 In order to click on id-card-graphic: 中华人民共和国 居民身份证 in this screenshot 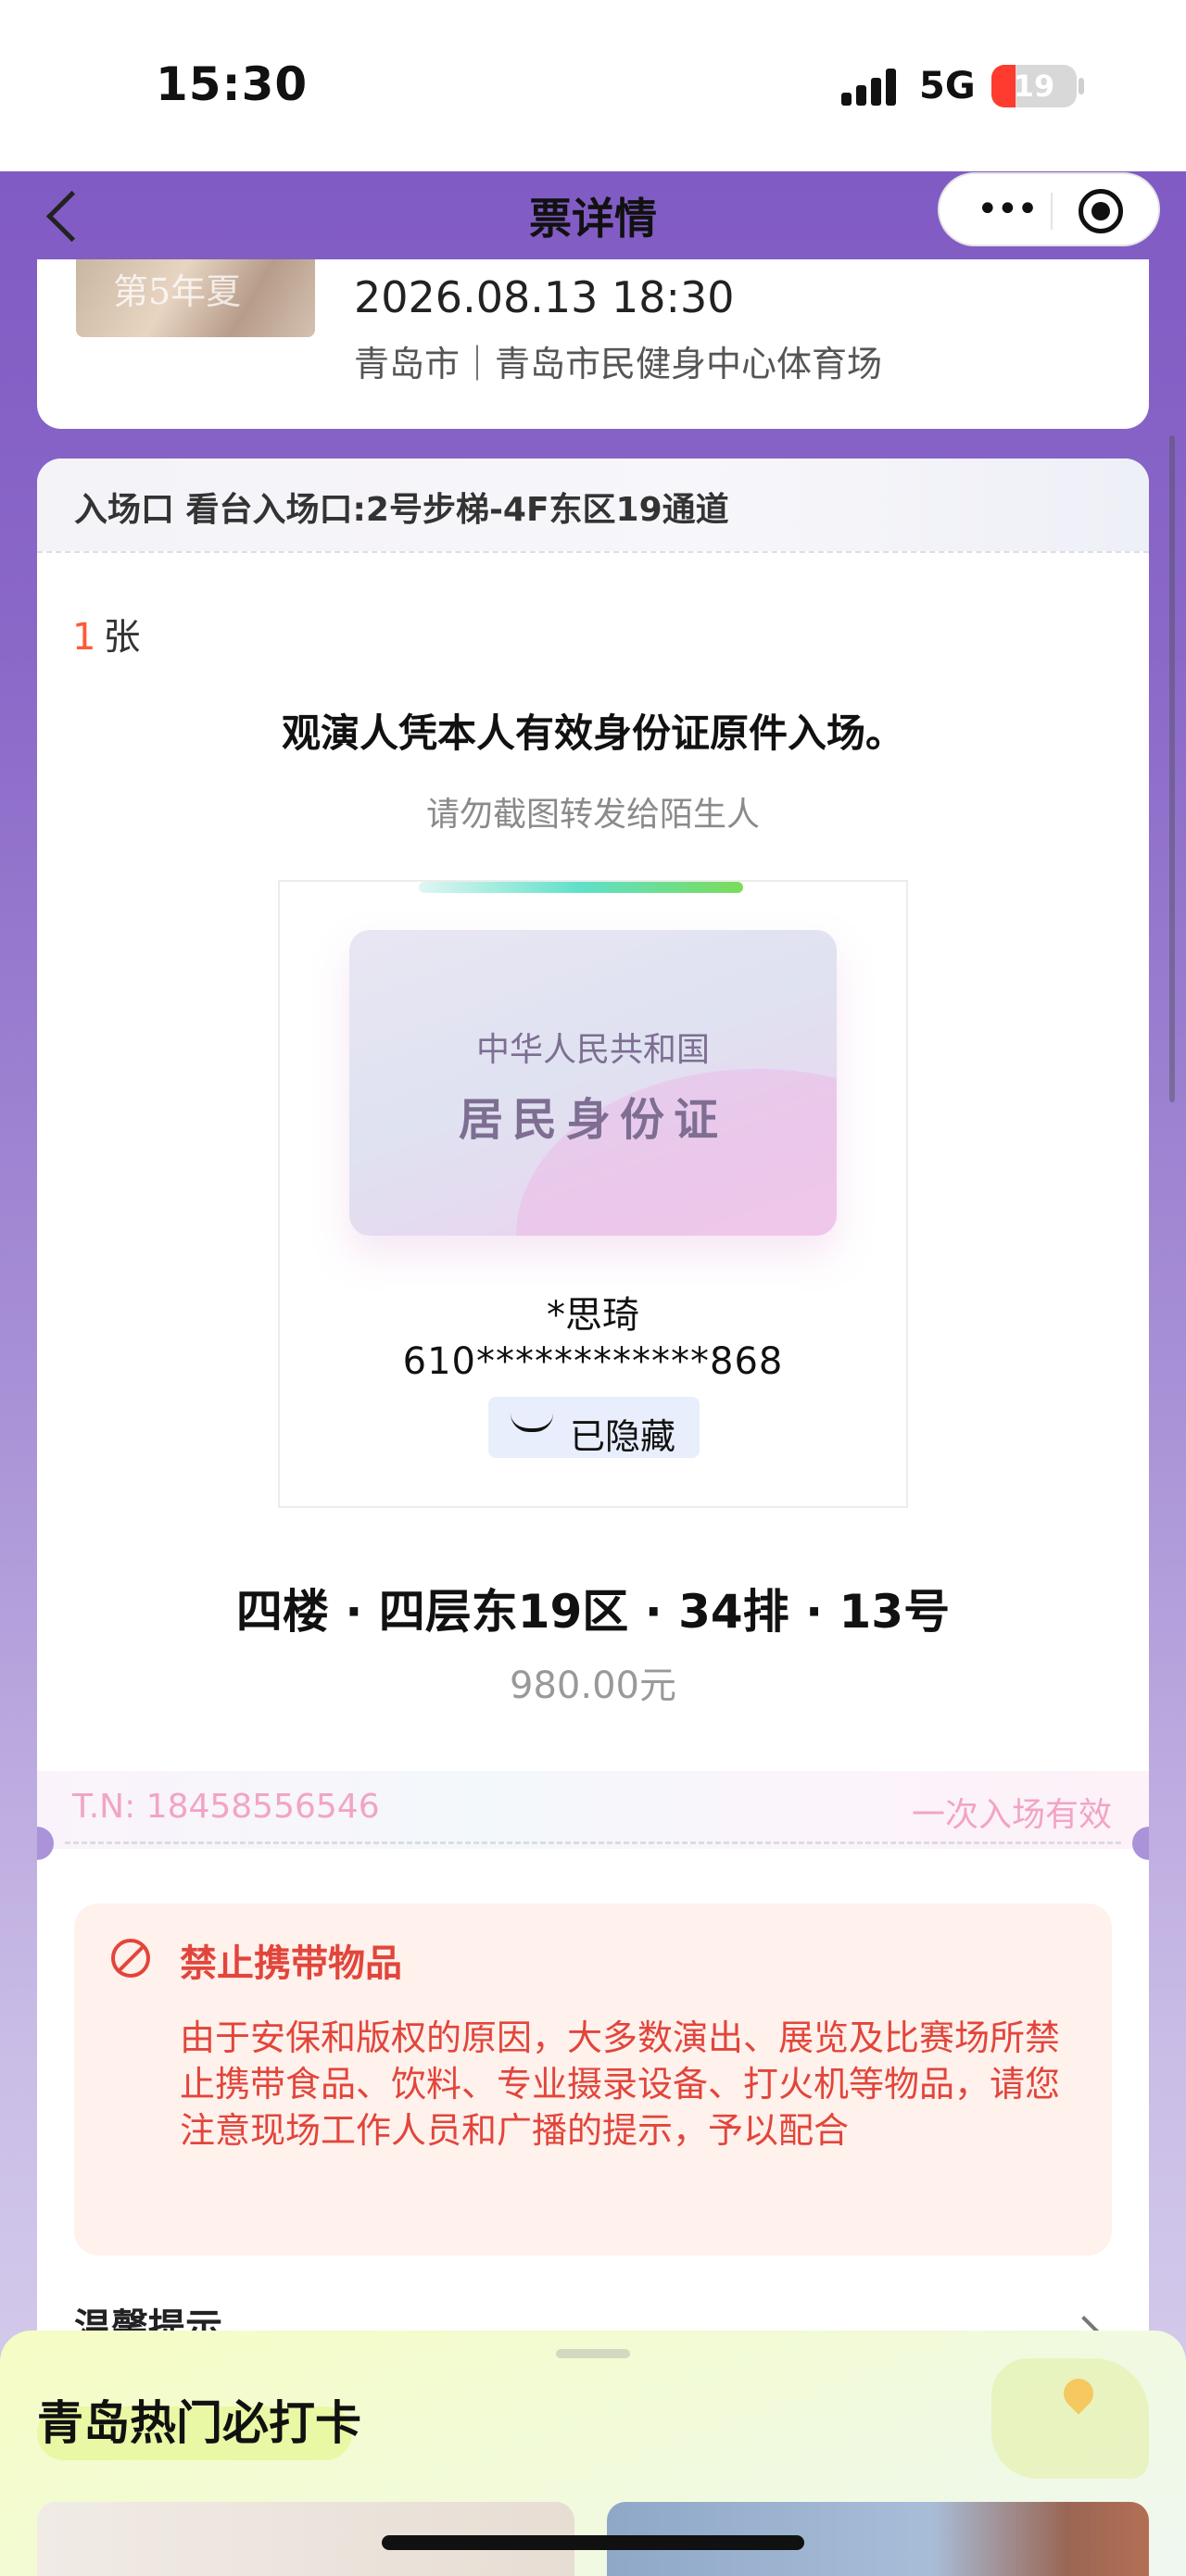, I will do `click(593, 1083)`.